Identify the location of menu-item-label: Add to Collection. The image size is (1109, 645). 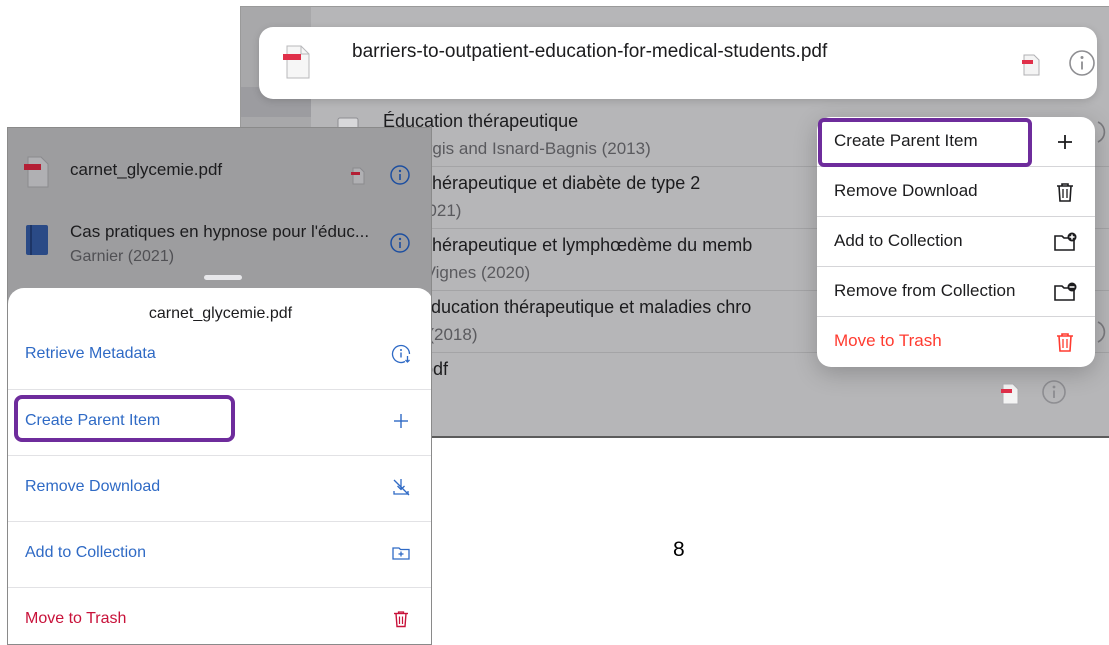
(898, 240).